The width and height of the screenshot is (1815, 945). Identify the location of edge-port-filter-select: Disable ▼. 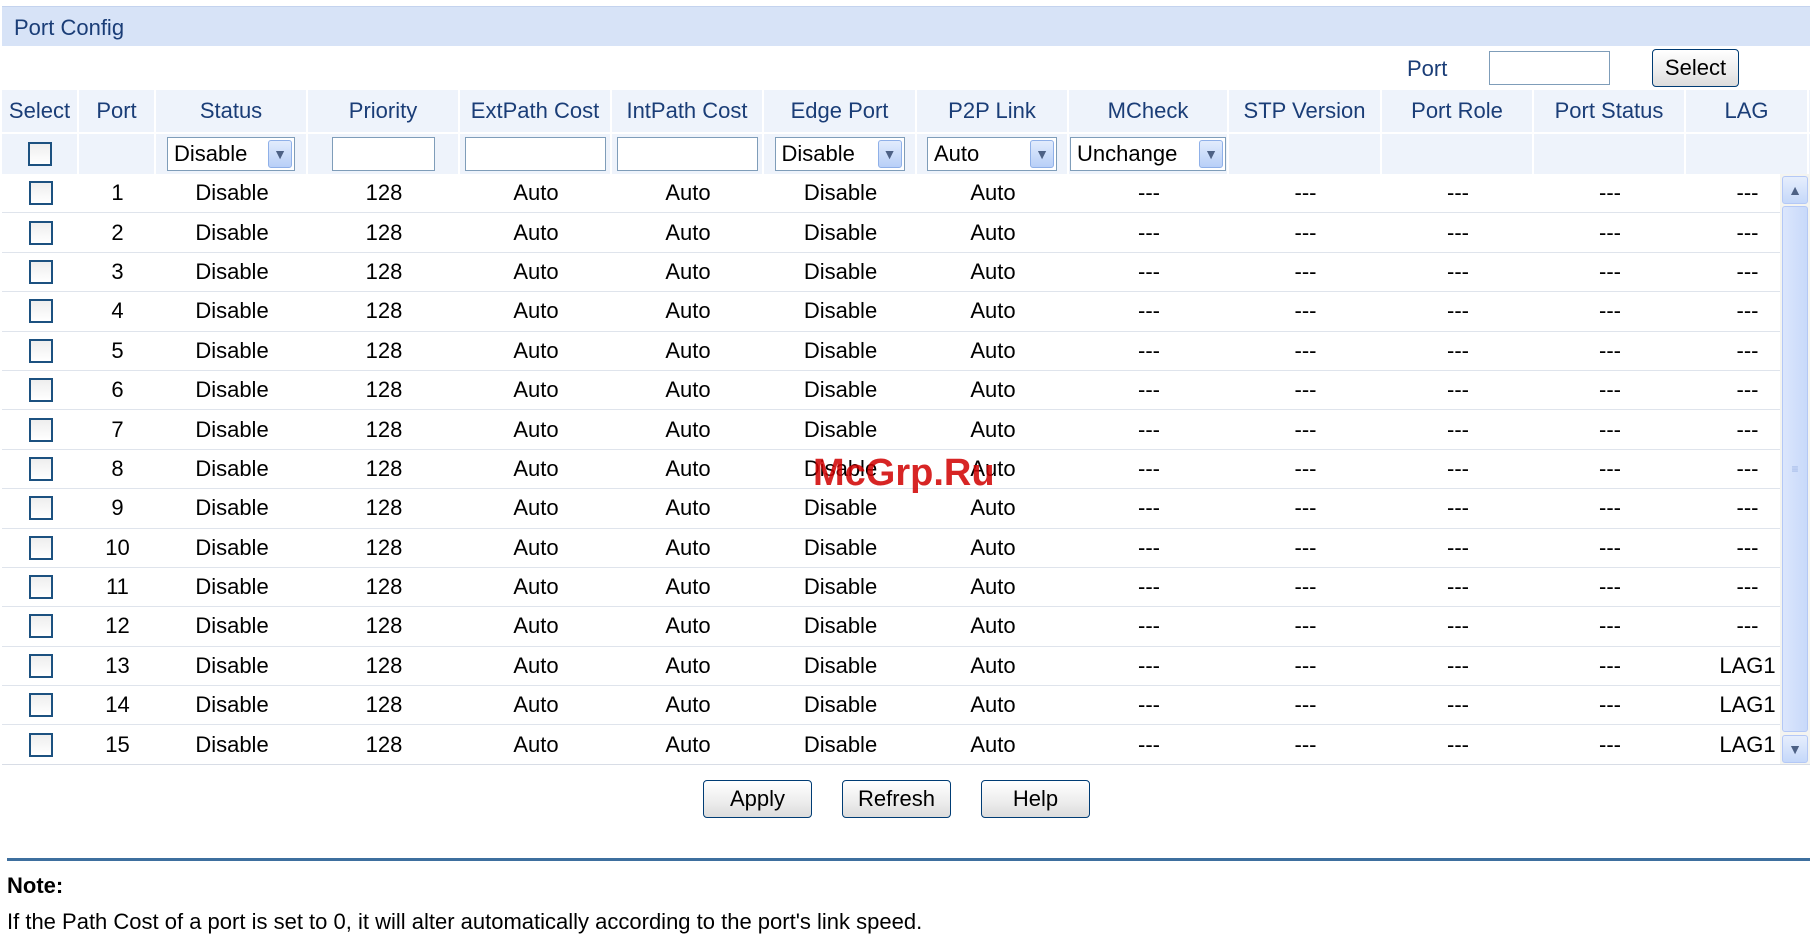
(839, 154).